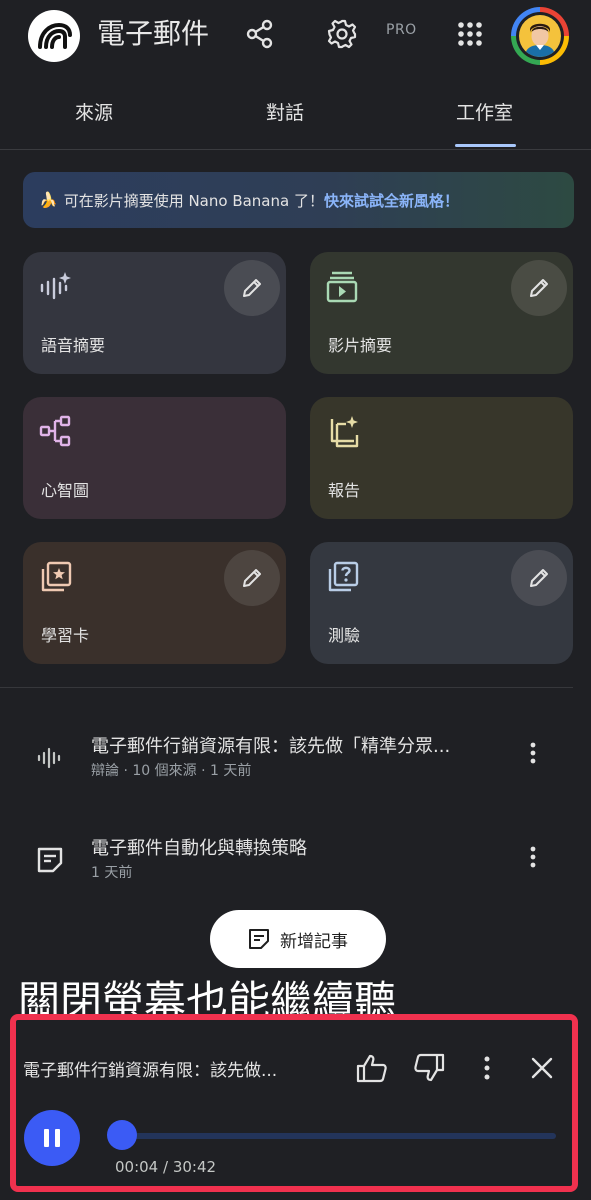 Image resolution: width=591 pixels, height=1200 pixels. Describe the element at coordinates (372, 1068) in the screenshot. I see `thumbs-up-icon` at that location.